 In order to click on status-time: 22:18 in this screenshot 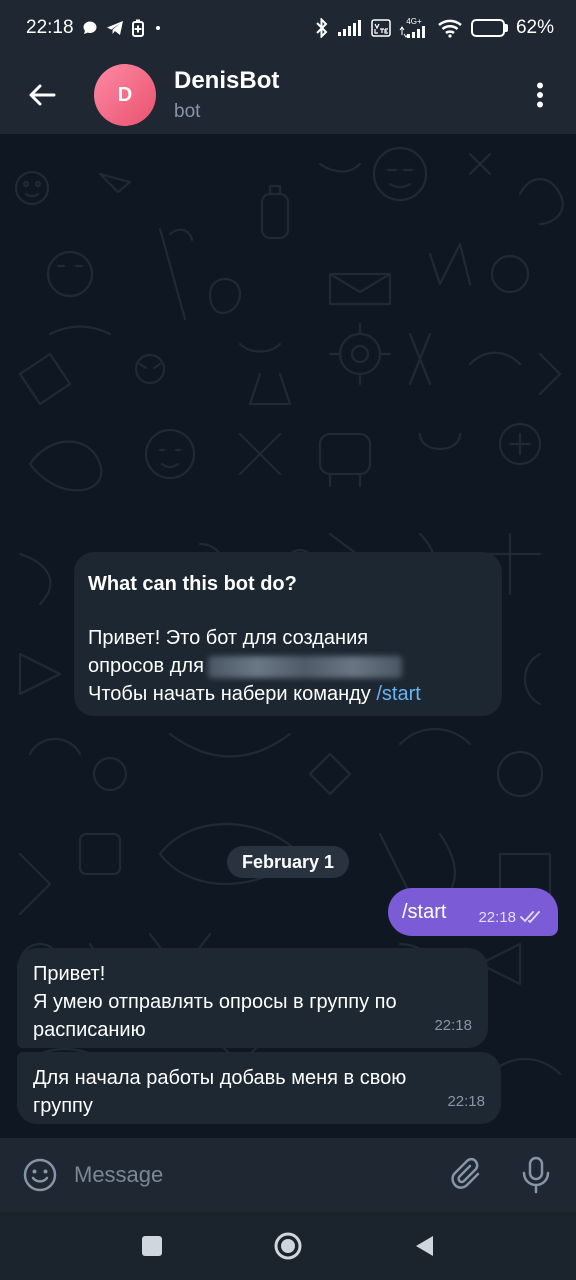, I will do `click(50, 27)`.